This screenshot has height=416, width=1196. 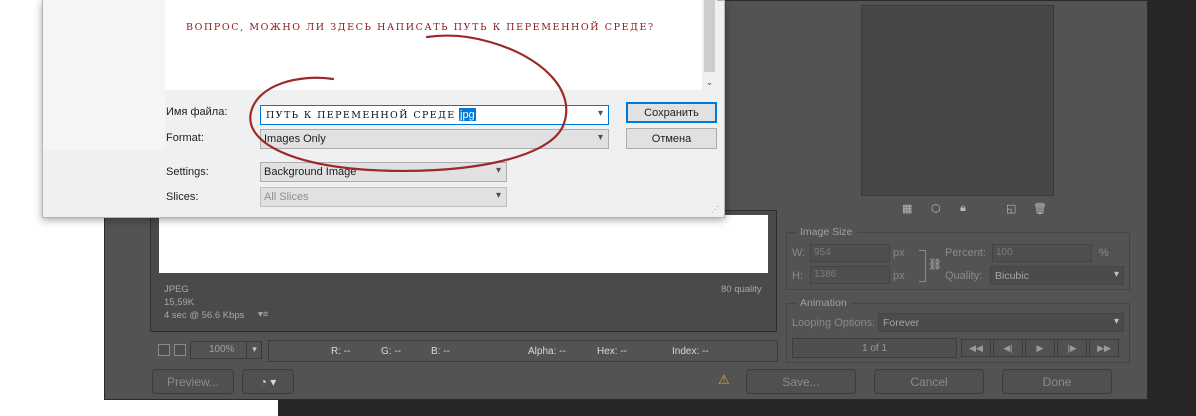 What do you see at coordinates (709, 36) in the screenshot?
I see `scrollbar-thumb` at bounding box center [709, 36].